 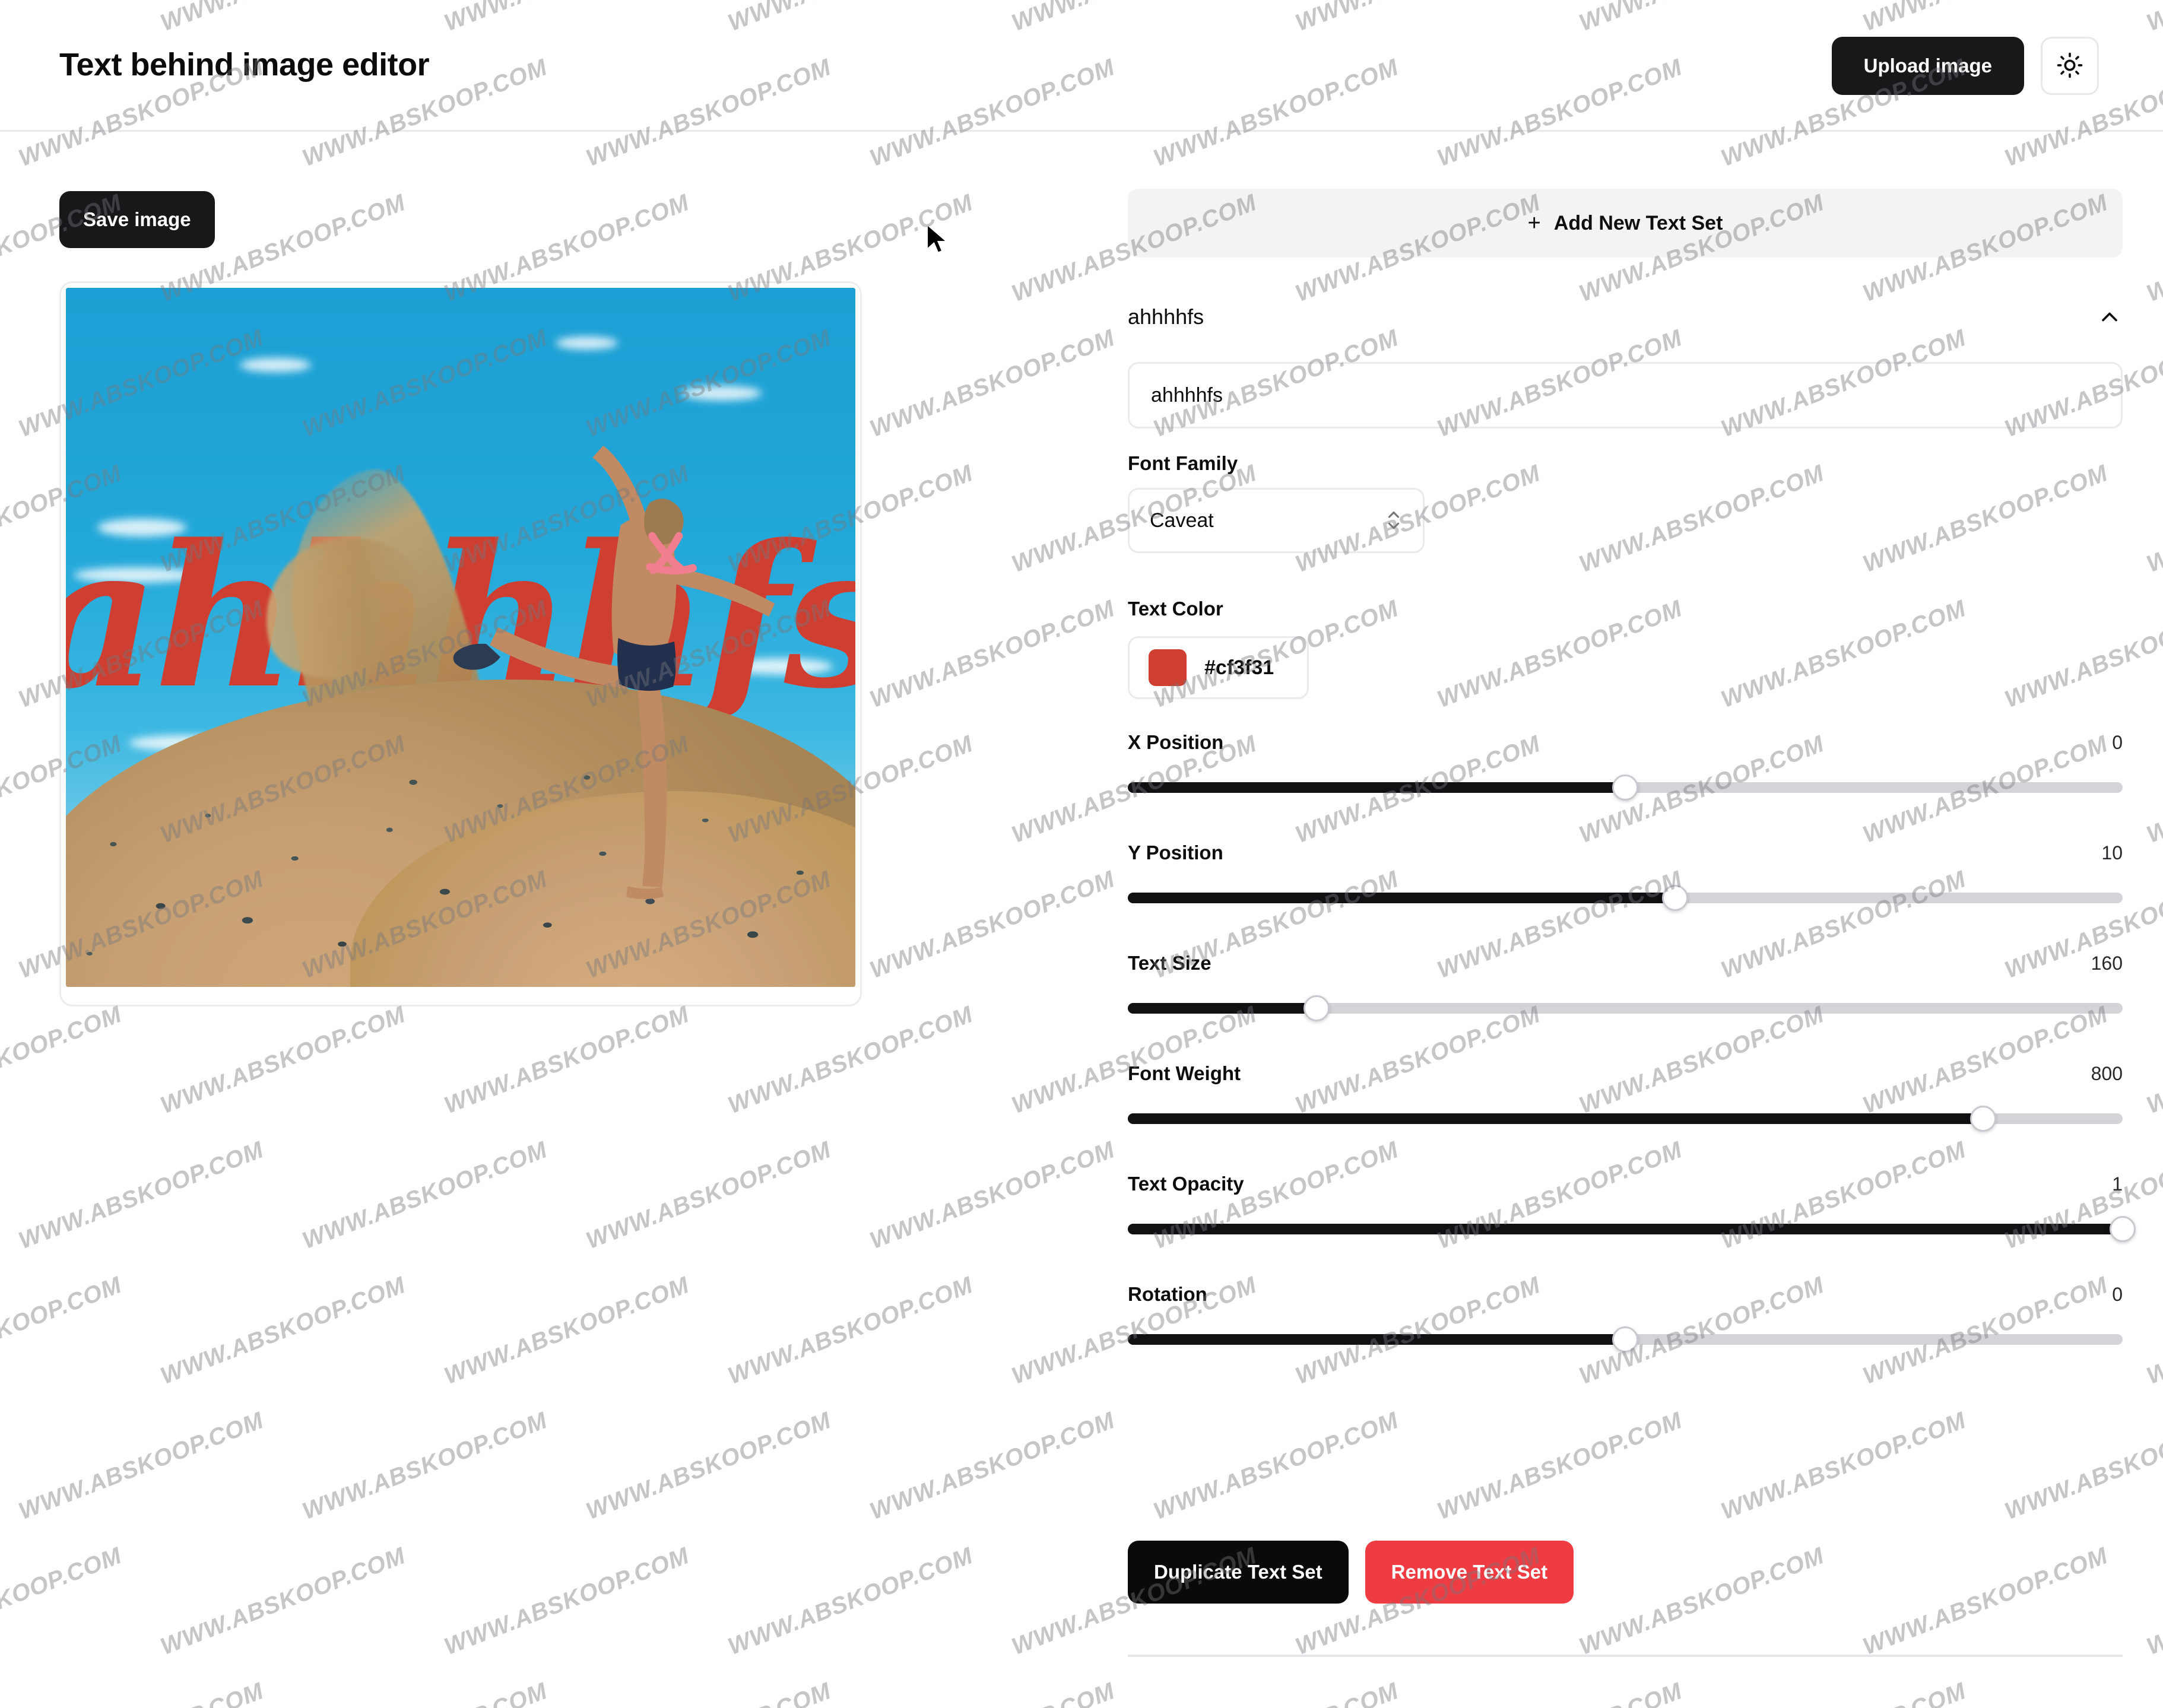 What do you see at coordinates (1625, 1296) in the screenshot?
I see `slider-head: Rotation 0` at bounding box center [1625, 1296].